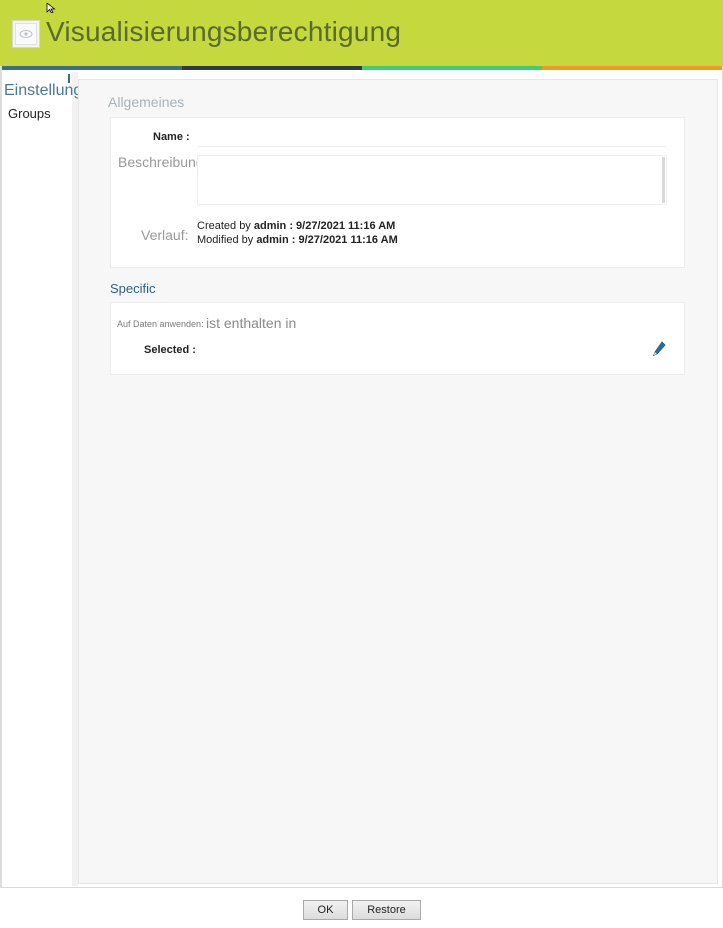  What do you see at coordinates (386, 910) in the screenshot?
I see `restore-button: Restore` at bounding box center [386, 910].